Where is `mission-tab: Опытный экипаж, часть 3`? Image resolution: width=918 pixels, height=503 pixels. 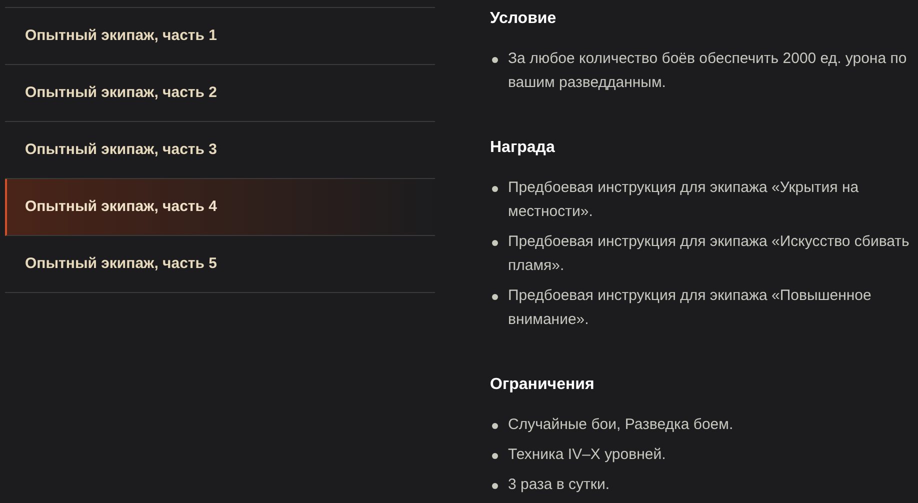
mission-tab: Опытный экипаж, часть 3 is located at coordinates (220, 150).